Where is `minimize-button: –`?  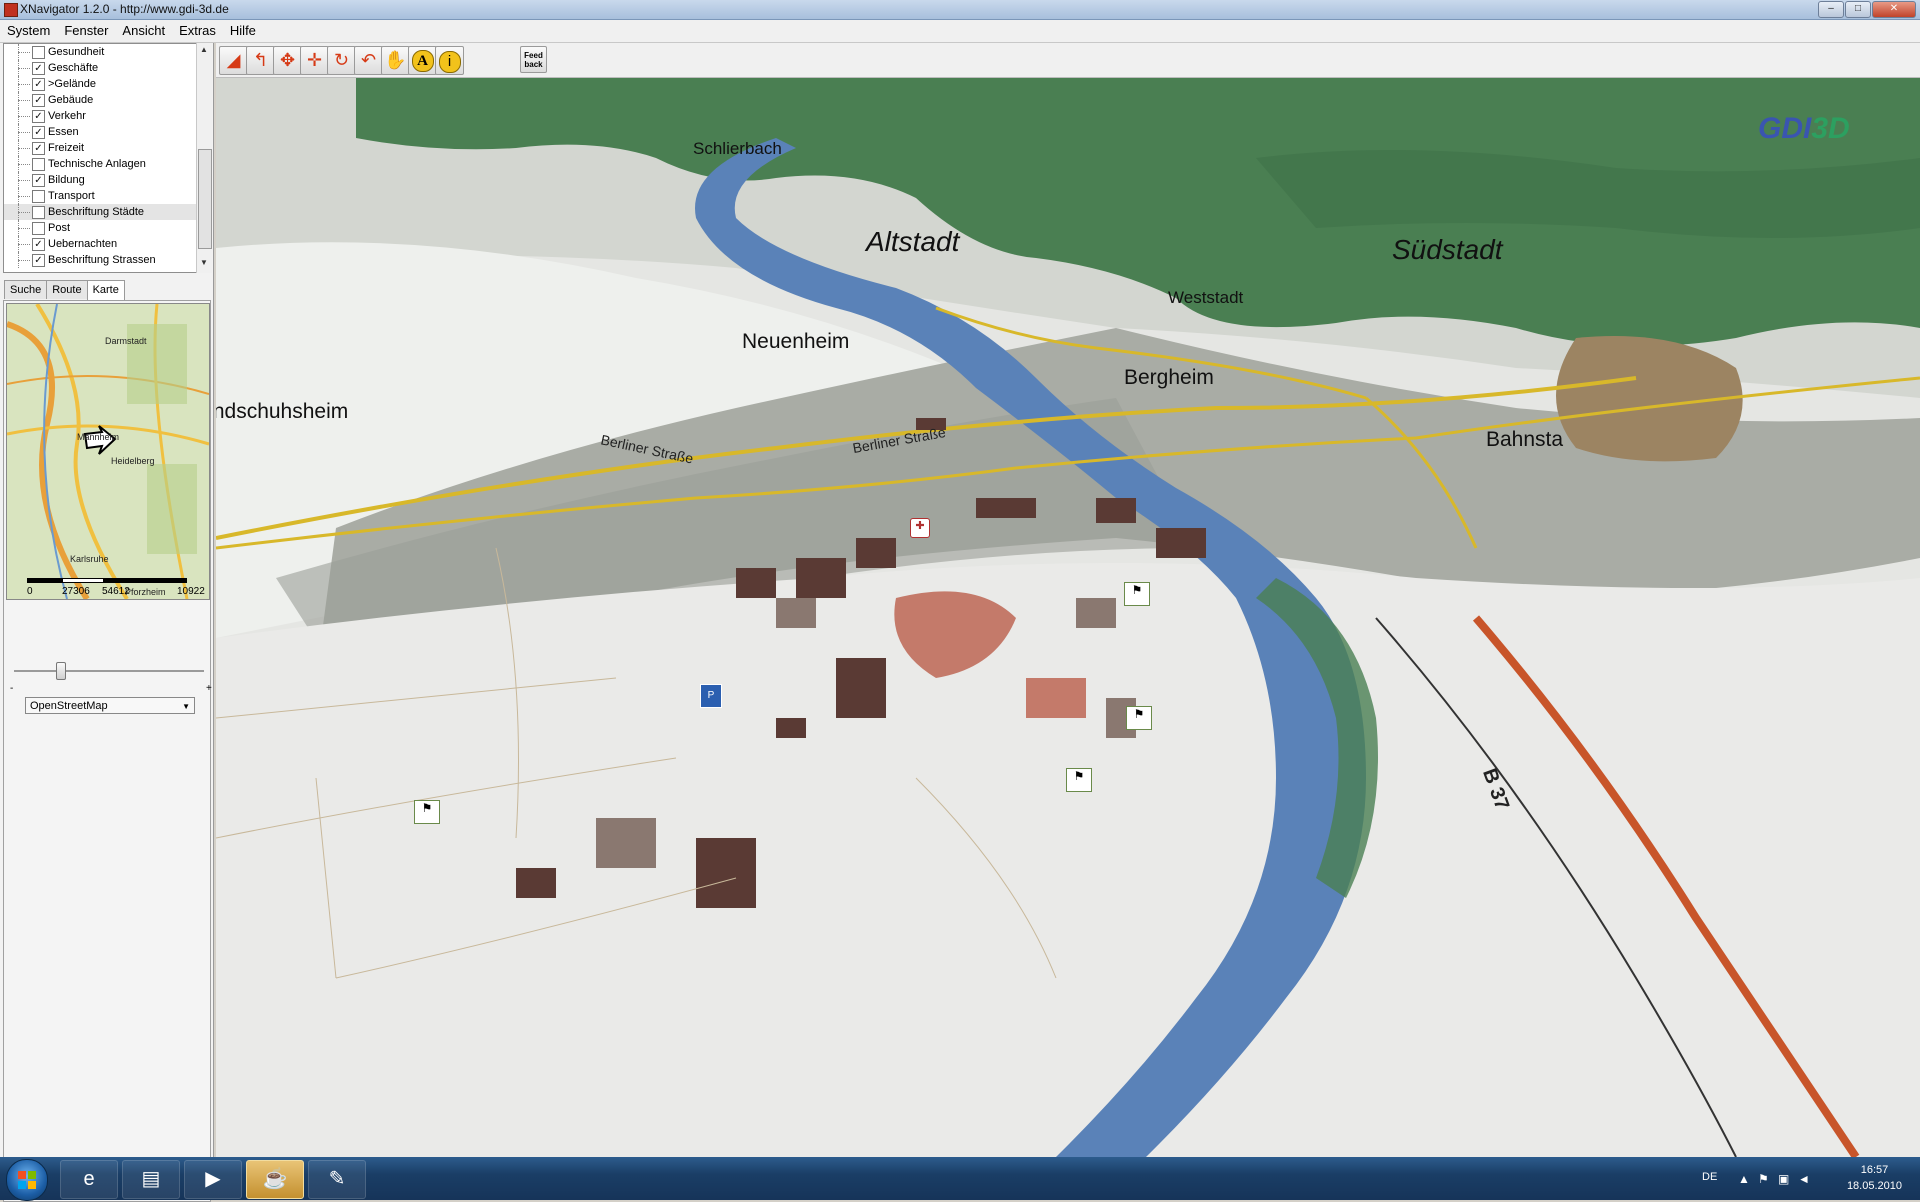
minimize-button: – is located at coordinates (1831, 9).